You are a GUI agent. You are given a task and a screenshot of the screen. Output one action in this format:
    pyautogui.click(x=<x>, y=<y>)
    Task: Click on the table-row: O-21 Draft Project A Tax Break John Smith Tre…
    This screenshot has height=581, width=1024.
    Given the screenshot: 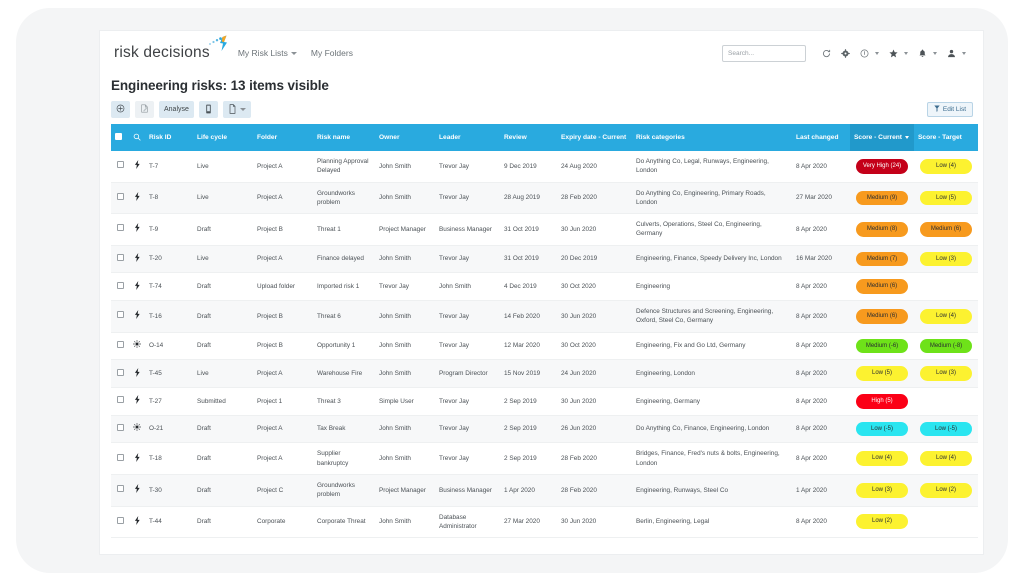 What is the action you would take?
    pyautogui.click(x=544, y=429)
    